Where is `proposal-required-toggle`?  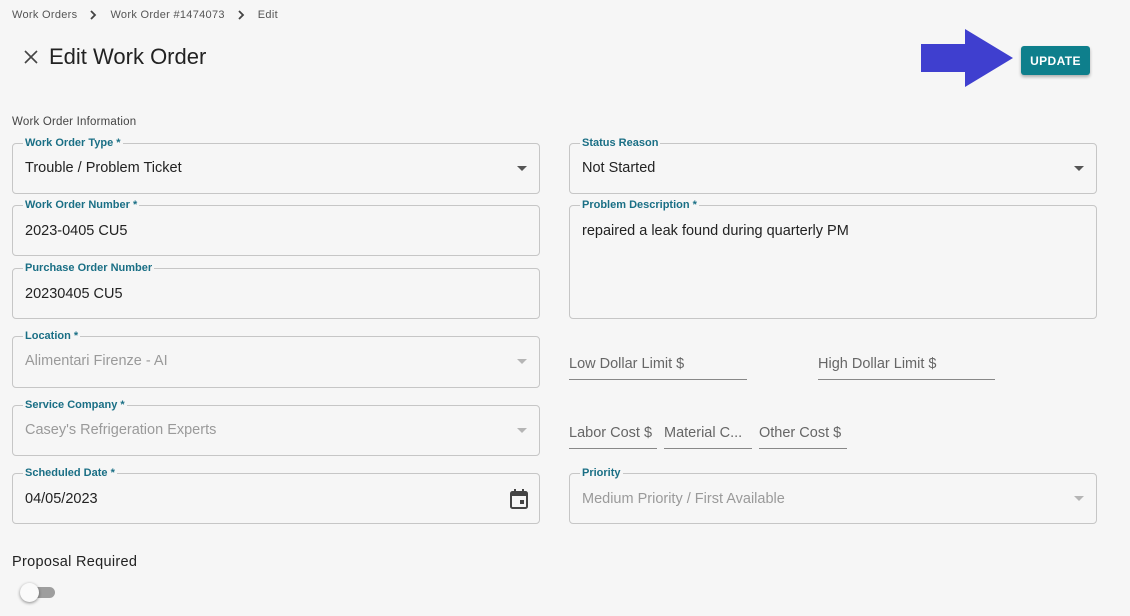
proposal-required-toggle is located at coordinates (38, 592).